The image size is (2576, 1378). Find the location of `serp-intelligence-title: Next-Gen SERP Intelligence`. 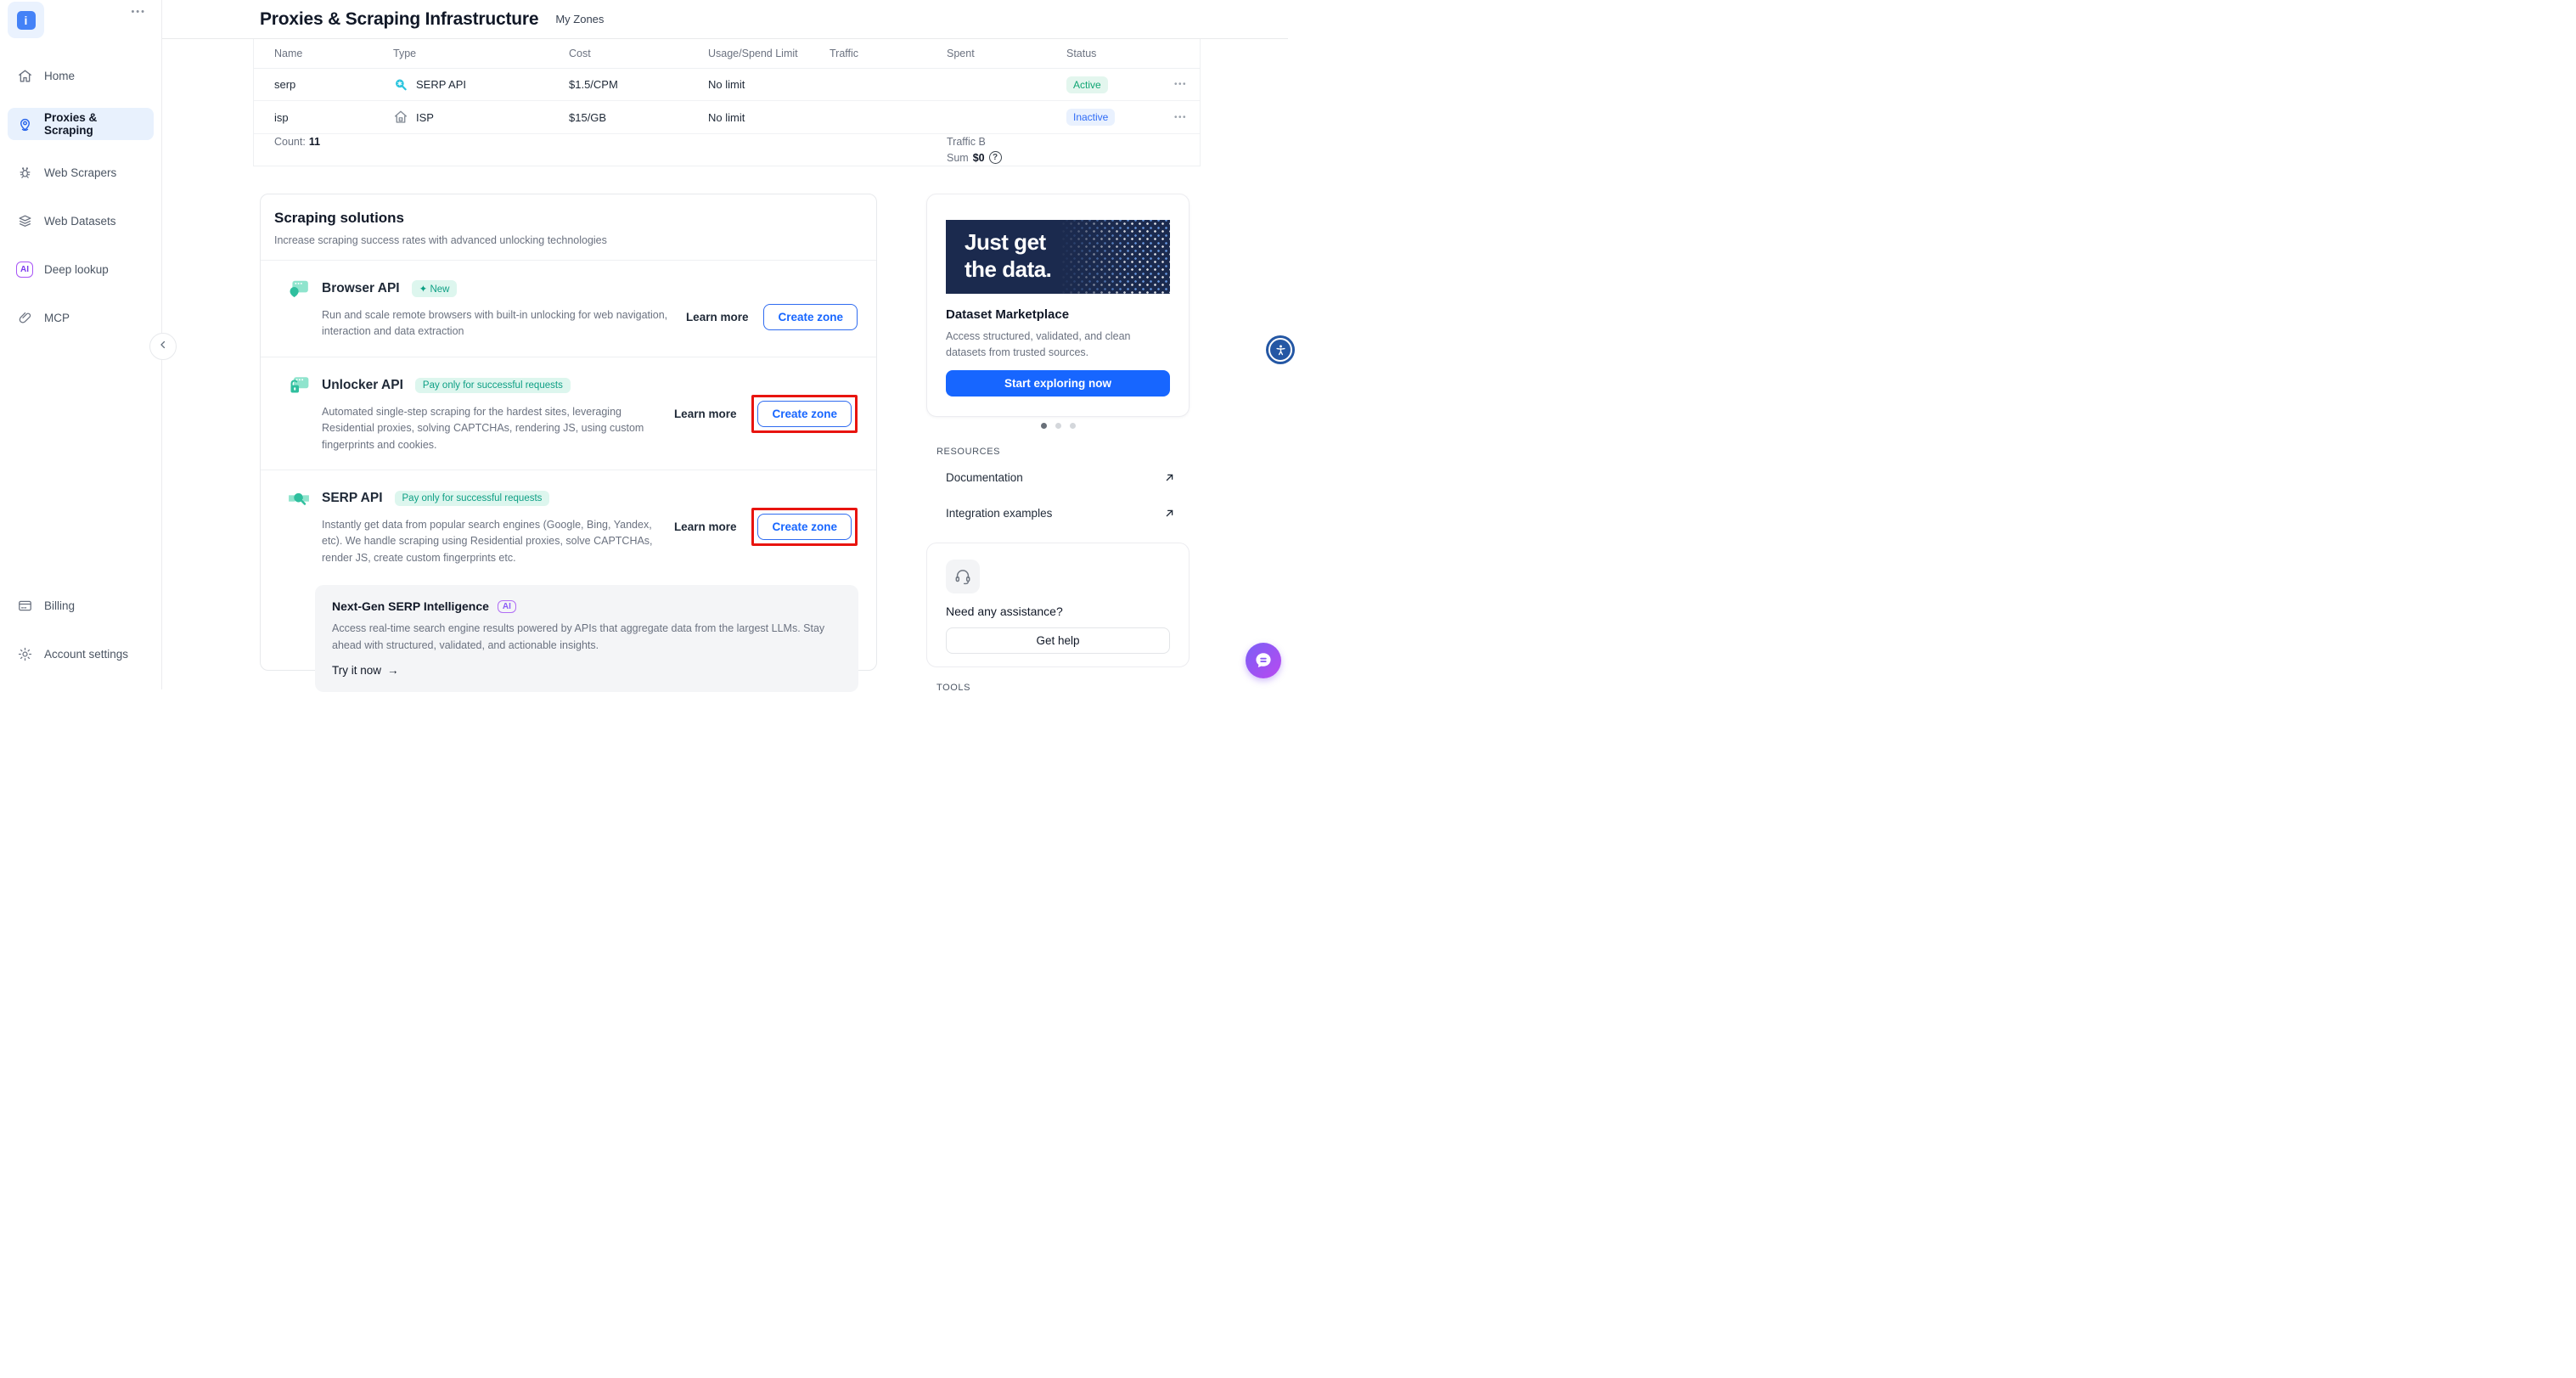

serp-intelligence-title: Next-Gen SERP Intelligence is located at coordinates (410, 607).